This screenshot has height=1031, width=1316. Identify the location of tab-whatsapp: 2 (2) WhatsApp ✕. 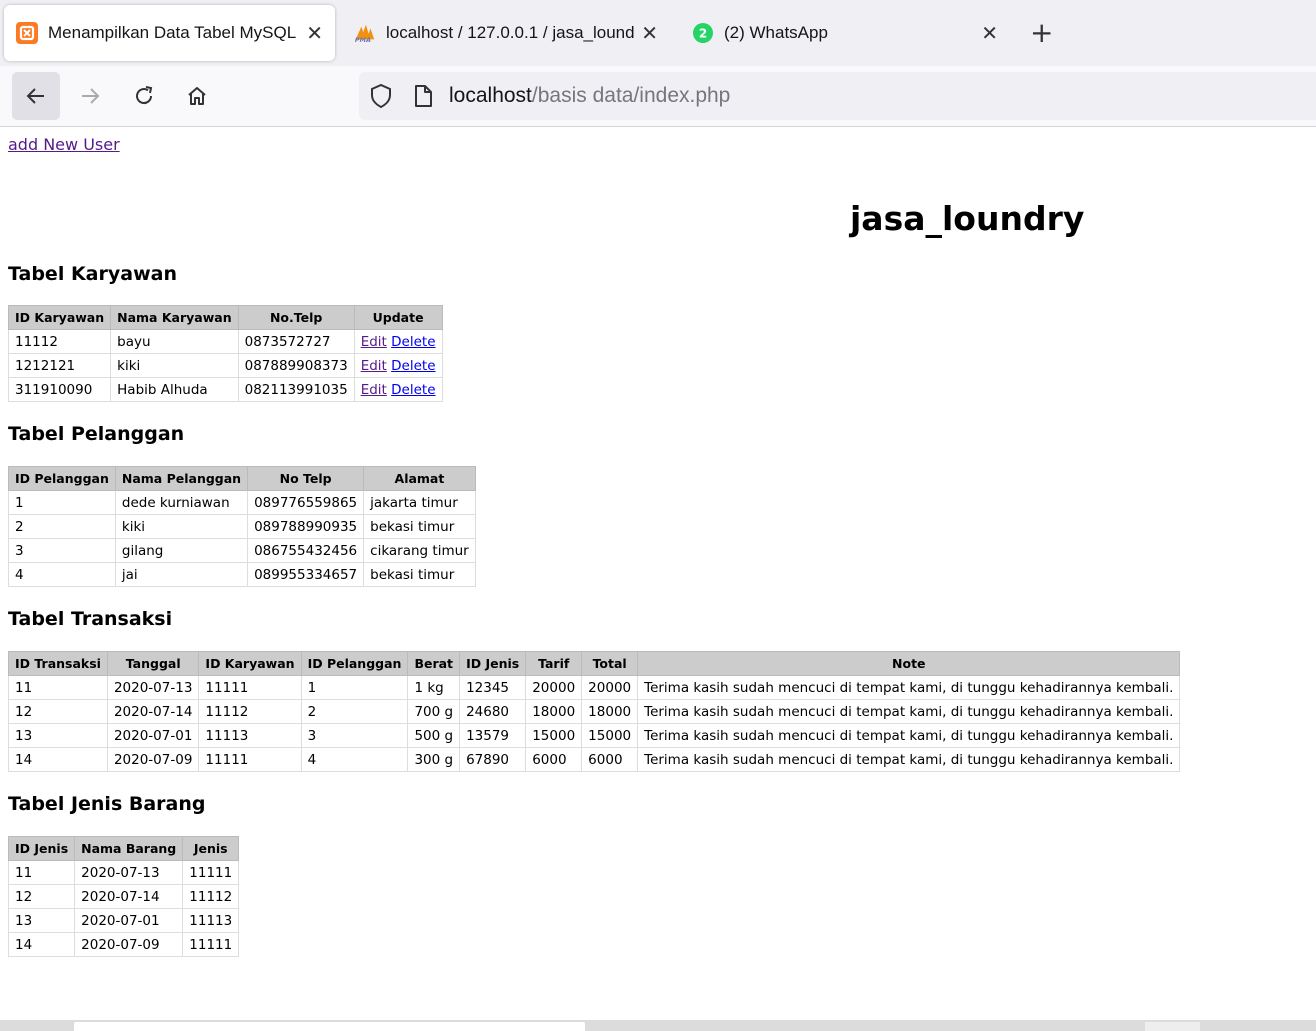
(845, 33).